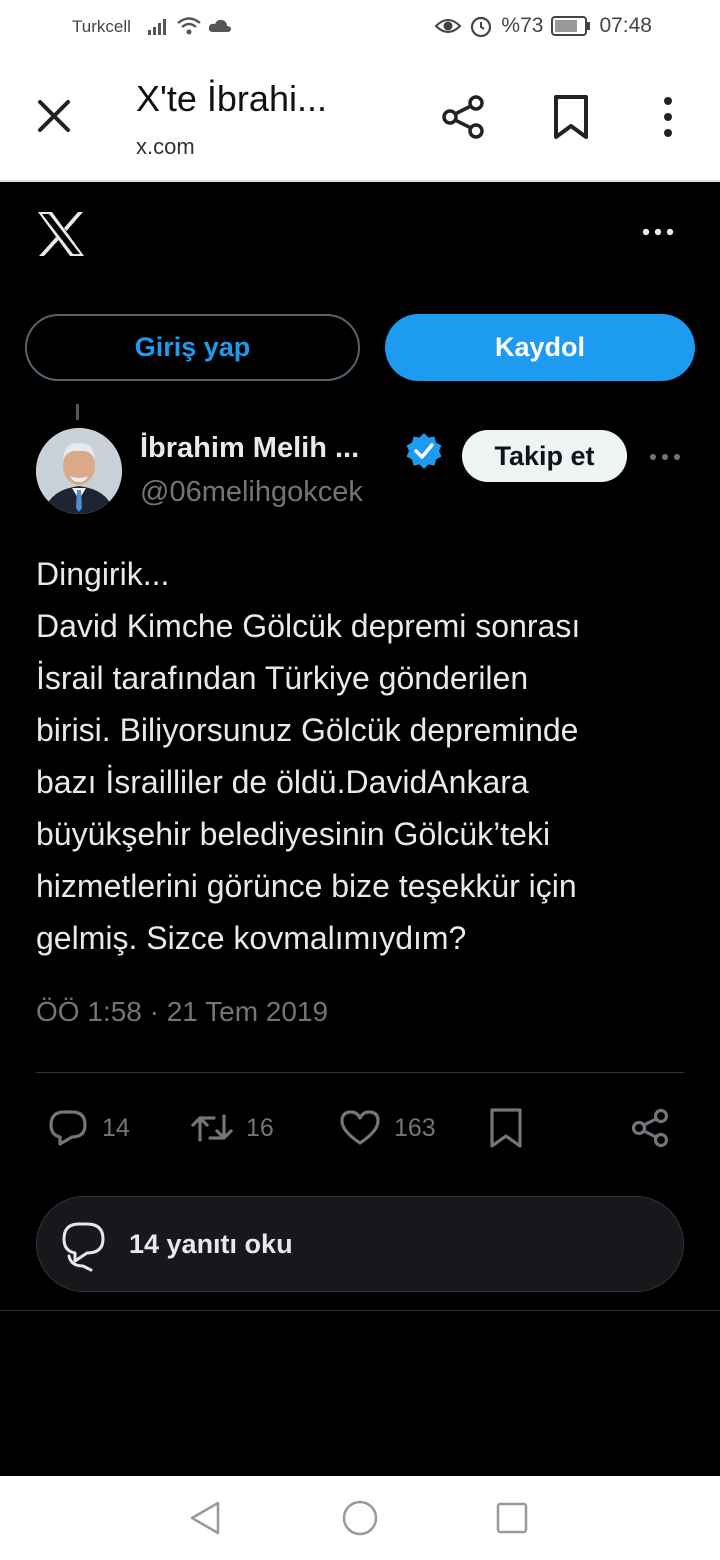 The height and width of the screenshot is (1560, 720). What do you see at coordinates (83, 1247) in the screenshot?
I see `conversation-icon` at bounding box center [83, 1247].